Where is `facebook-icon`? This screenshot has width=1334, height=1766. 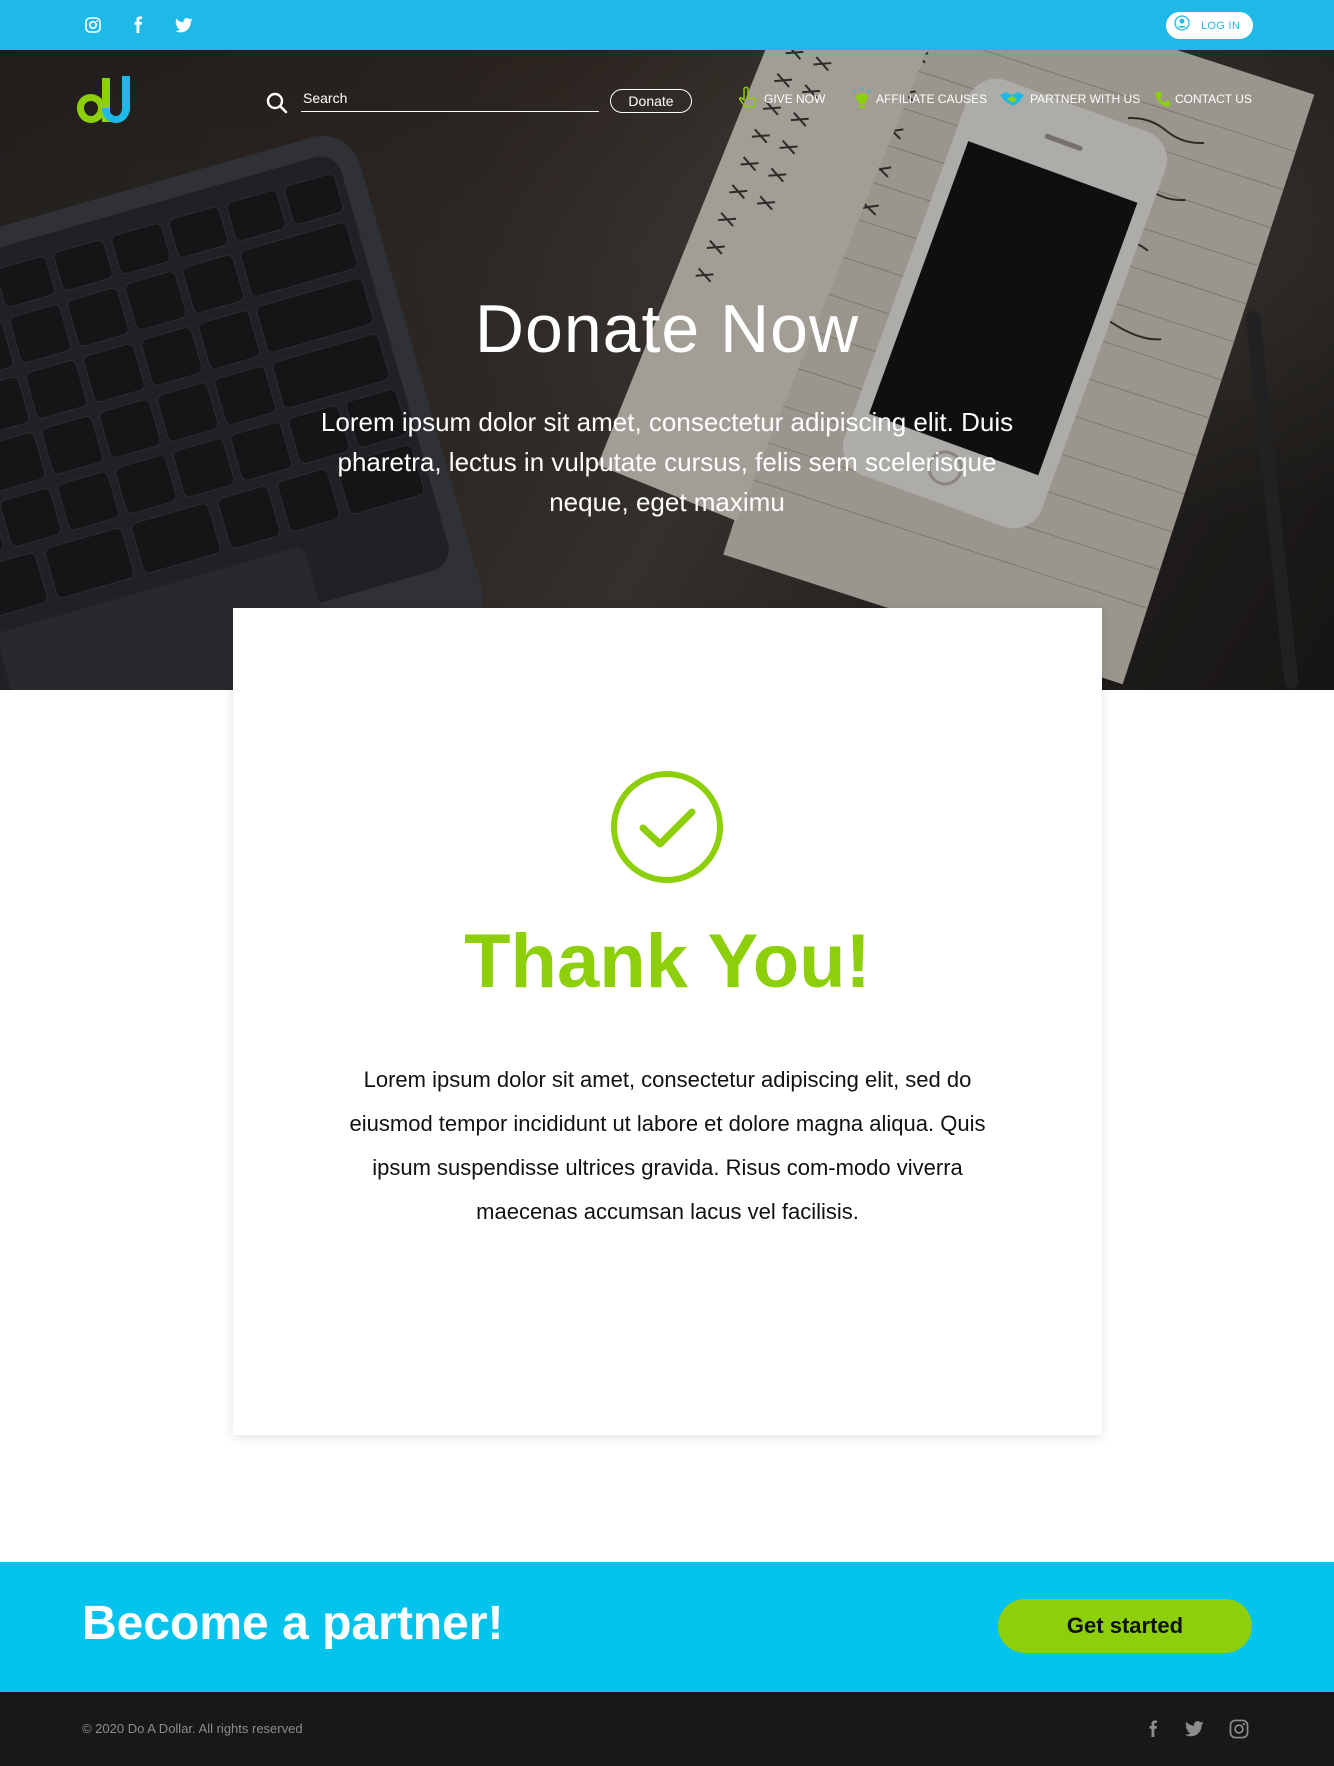 facebook-icon is located at coordinates (138, 25).